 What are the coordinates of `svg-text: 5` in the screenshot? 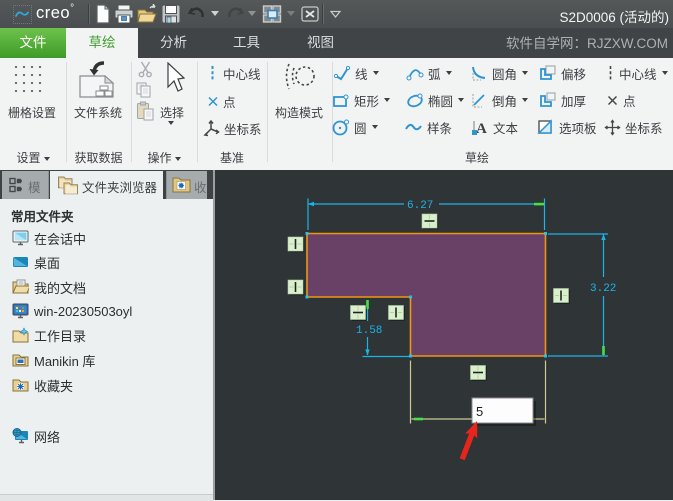 It's located at (479, 411).